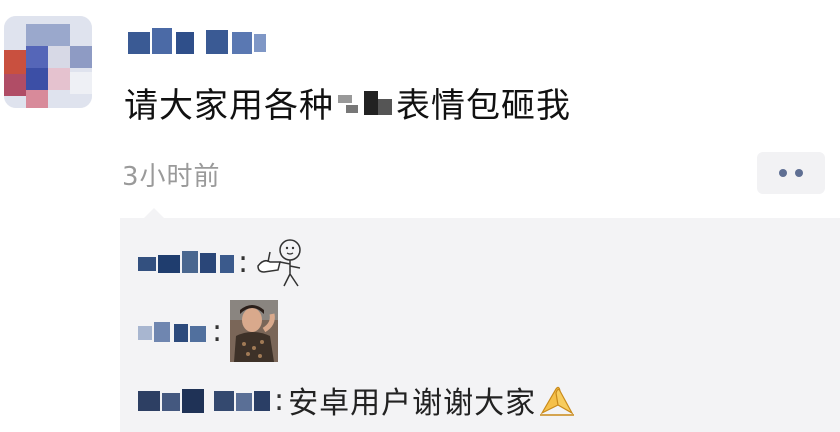  I want to click on comment-item: : 安卓用户谢谢大家, so click(357, 400).